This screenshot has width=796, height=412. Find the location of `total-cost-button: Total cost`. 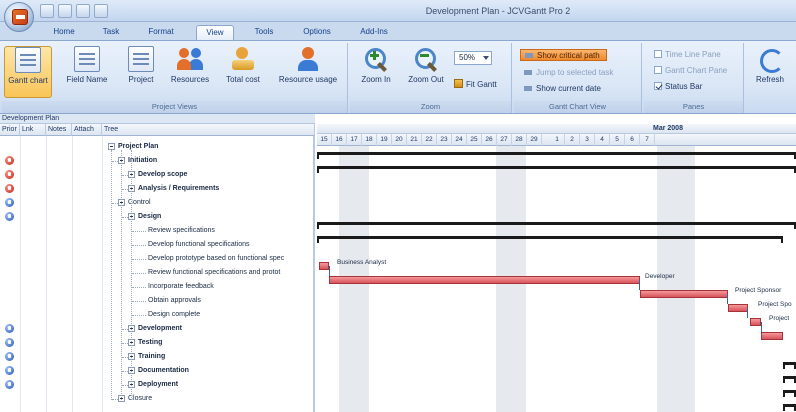

total-cost-button: Total cost is located at coordinates (243, 72).